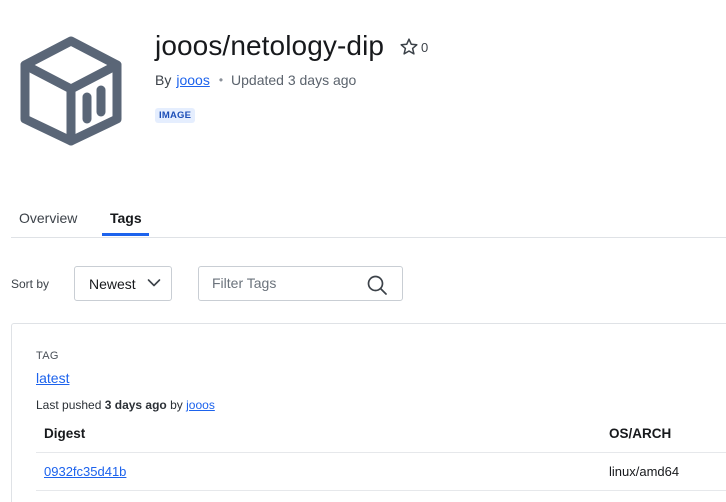 The width and height of the screenshot is (726, 502). I want to click on search-icon, so click(377, 285).